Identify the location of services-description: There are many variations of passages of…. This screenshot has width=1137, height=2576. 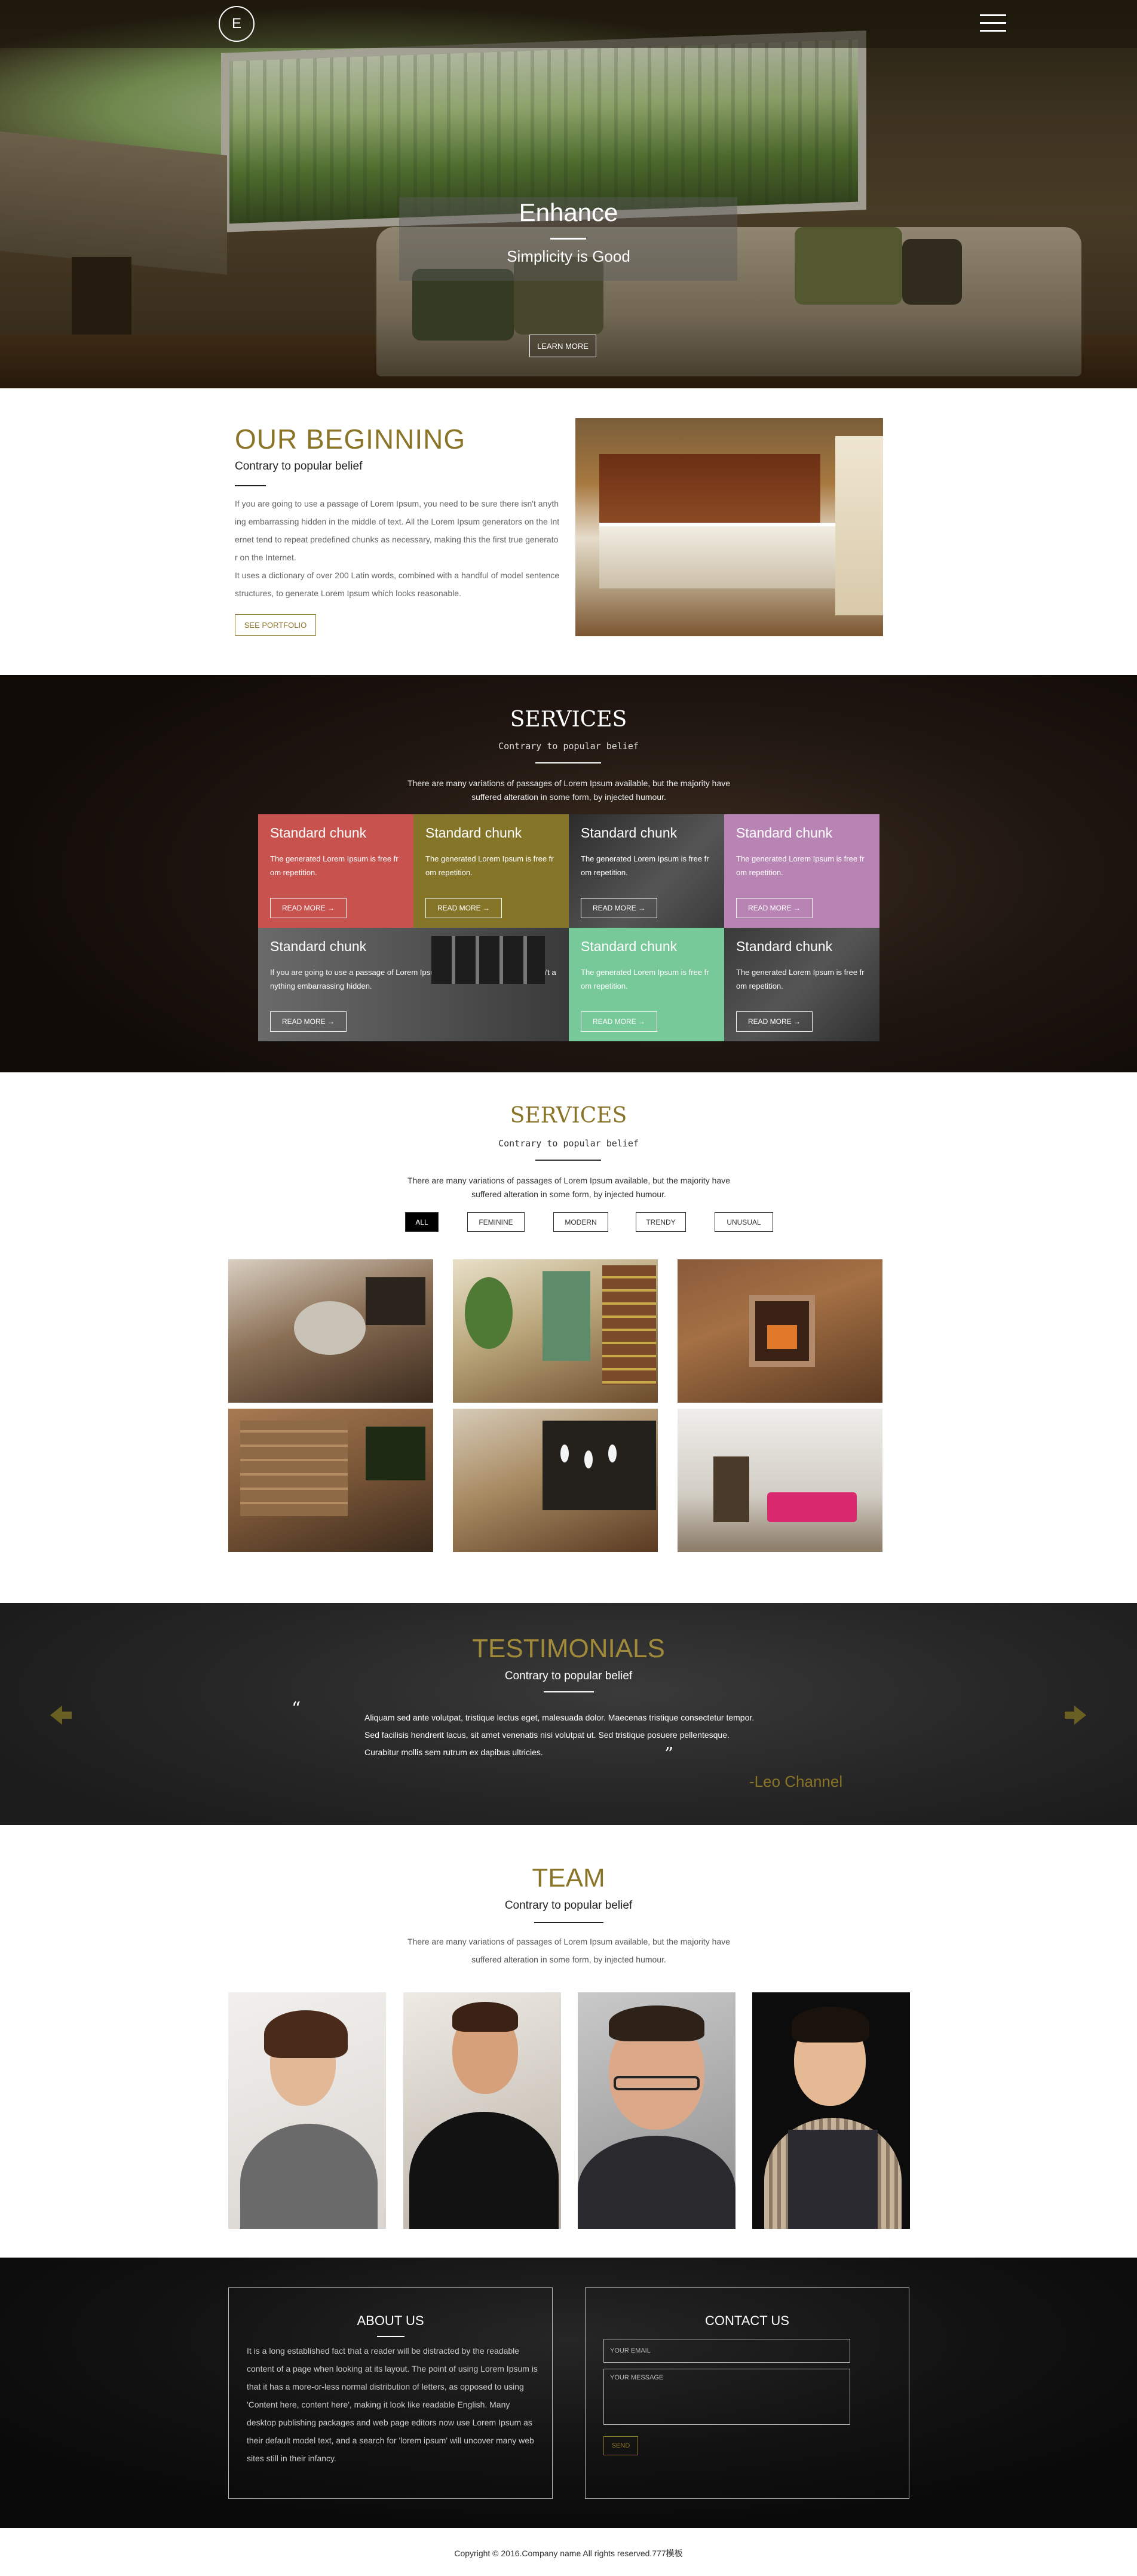
(569, 790).